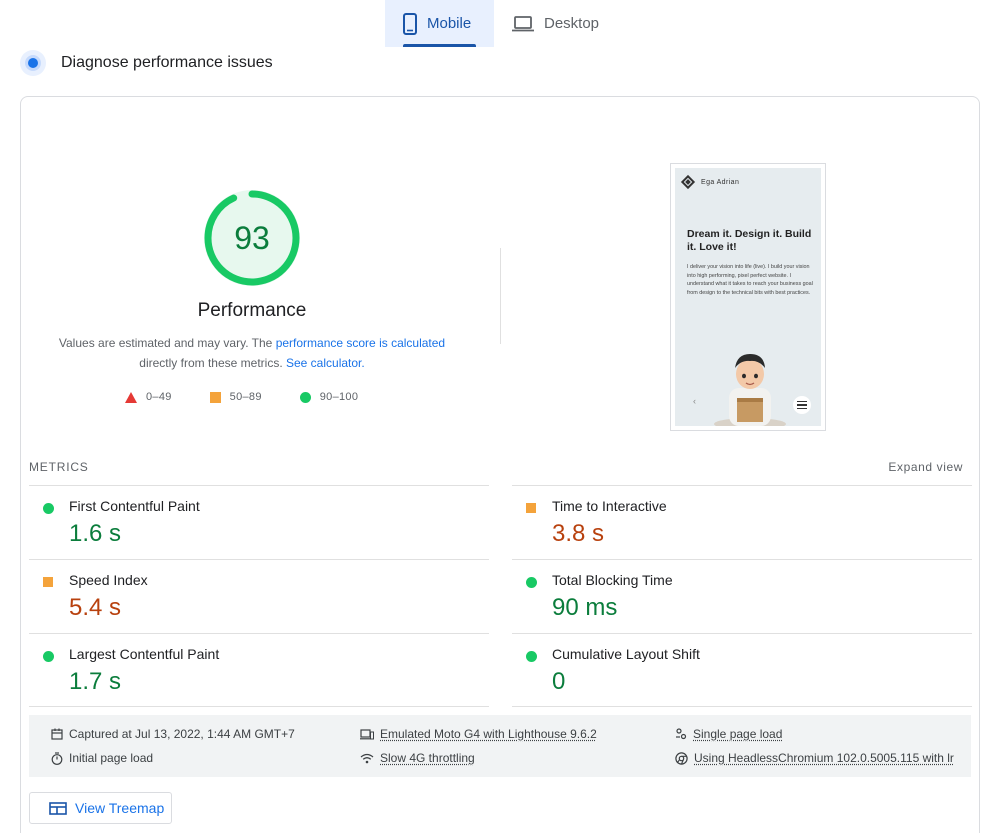 The height and width of the screenshot is (833, 1001). What do you see at coordinates (578, 534) in the screenshot?
I see `metric-value: 3.8 s` at bounding box center [578, 534].